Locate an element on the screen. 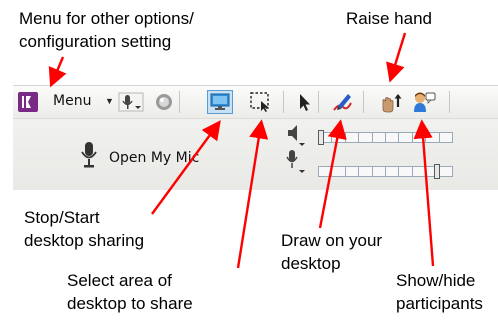 Image resolution: width=498 pixels, height=322 pixels. draw-pen-icon is located at coordinates (342, 102).